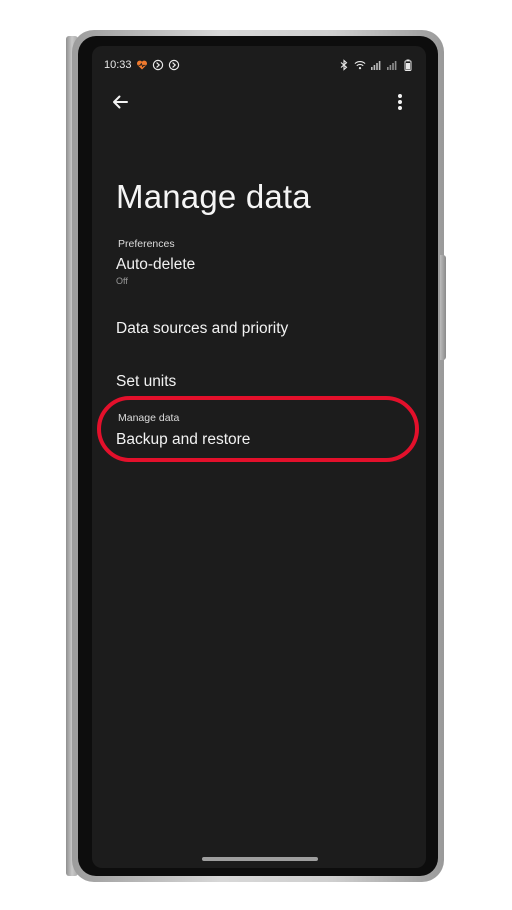 Image resolution: width=512 pixels, height=910 pixels. I want to click on more-vert-icon, so click(400, 102).